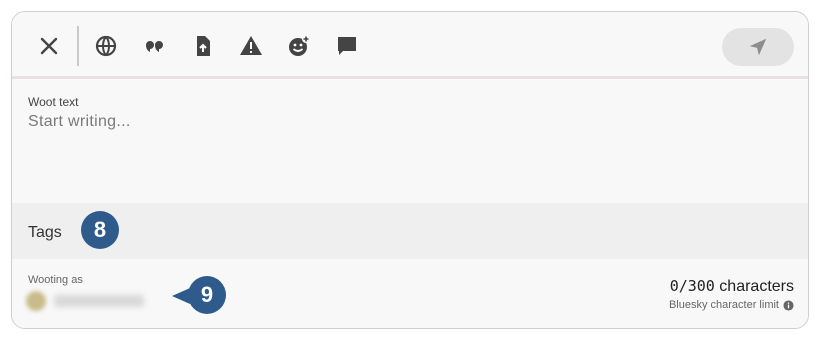 Image resolution: width=822 pixels, height=344 pixels. I want to click on close-icon, so click(49, 46).